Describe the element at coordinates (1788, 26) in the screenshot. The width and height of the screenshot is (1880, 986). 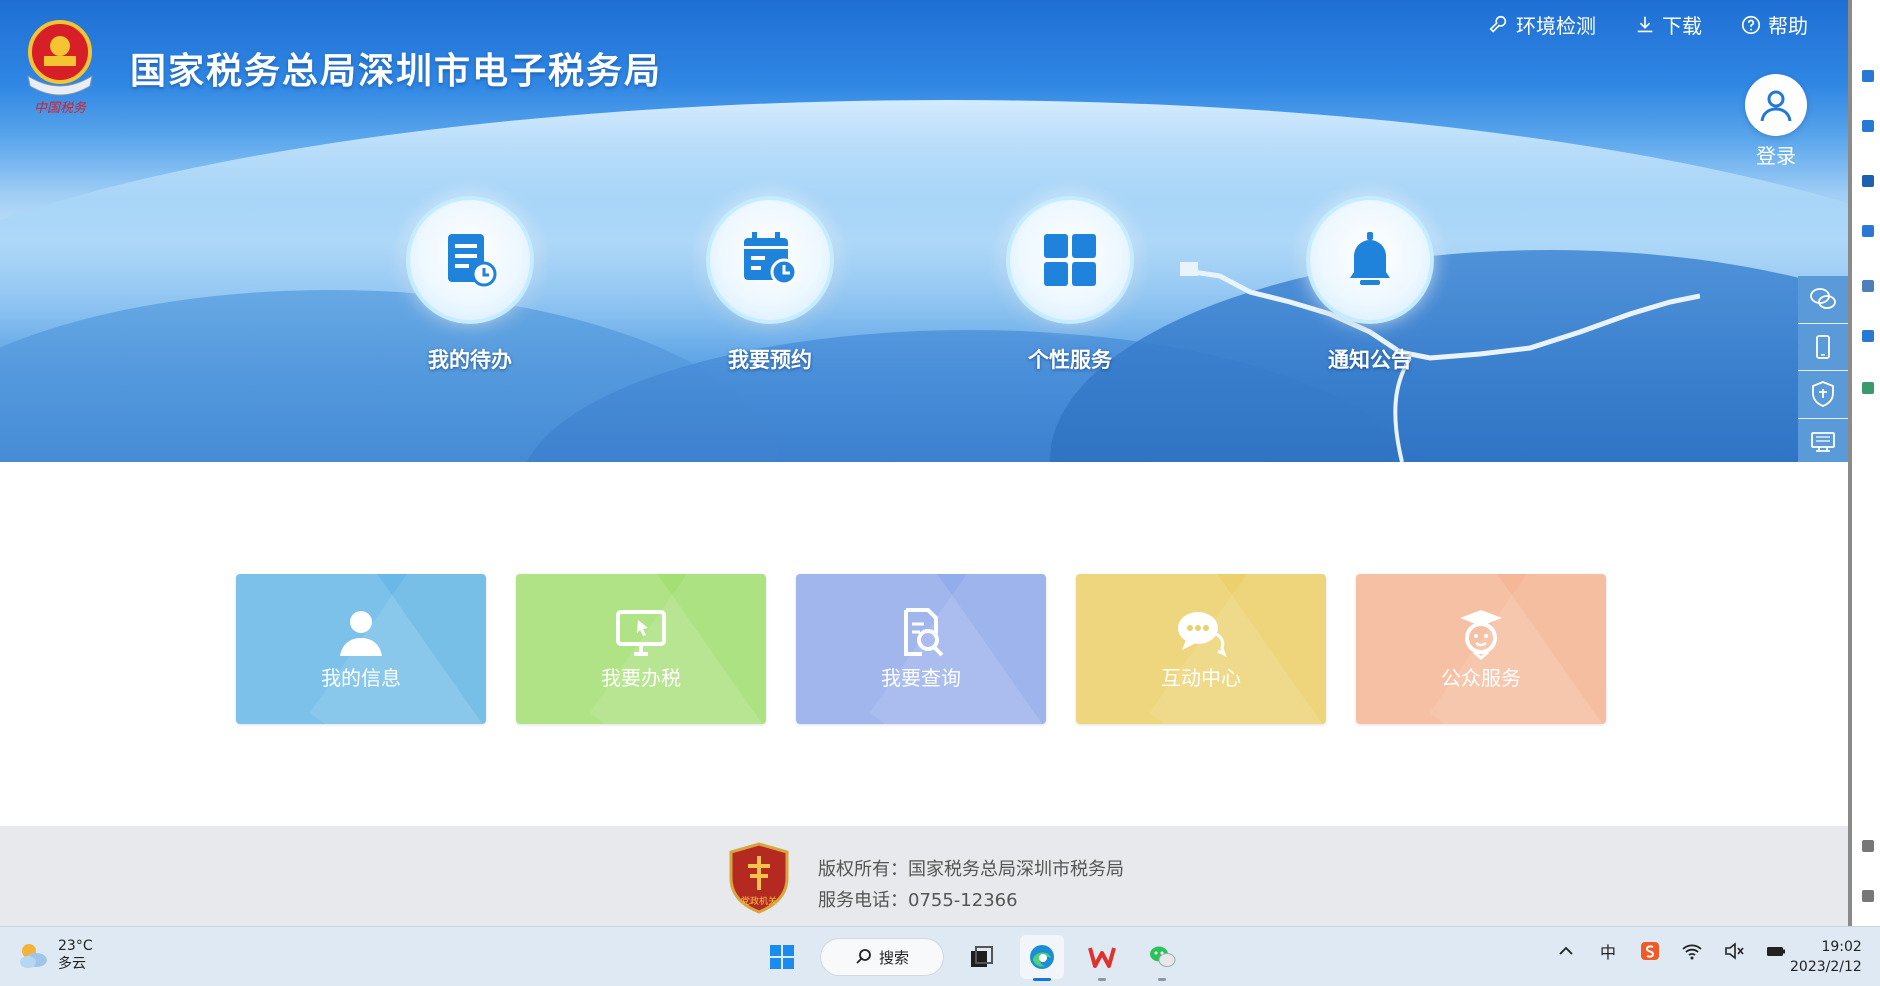
I see `help-label: 帮助` at that location.